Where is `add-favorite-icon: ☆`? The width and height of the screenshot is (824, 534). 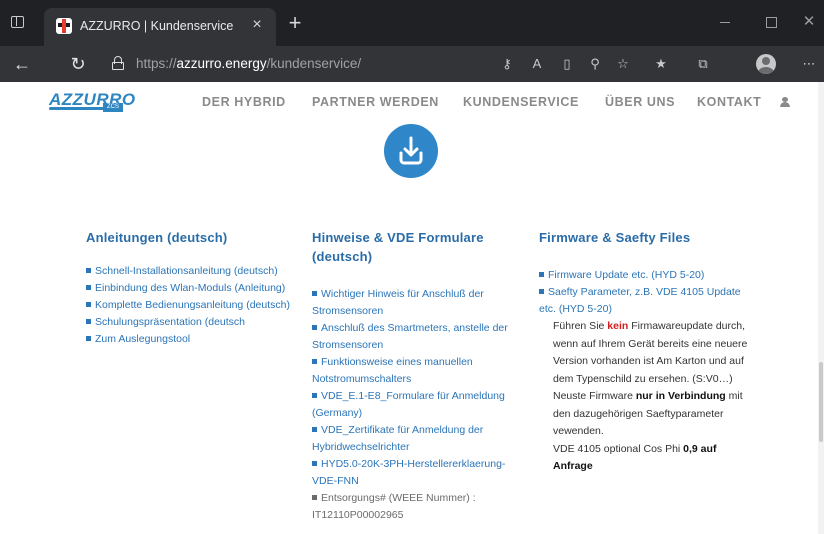
add-favorite-icon: ☆ is located at coordinates (623, 64).